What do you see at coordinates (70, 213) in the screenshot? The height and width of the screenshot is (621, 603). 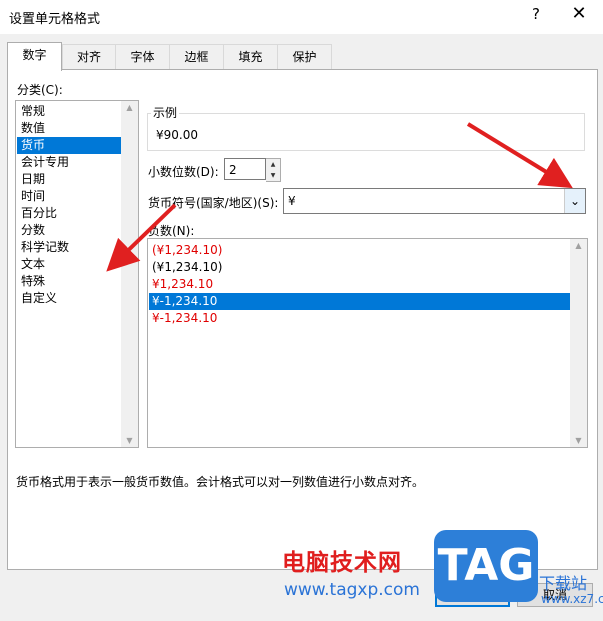 I see `category-item-percentage: 百分比` at bounding box center [70, 213].